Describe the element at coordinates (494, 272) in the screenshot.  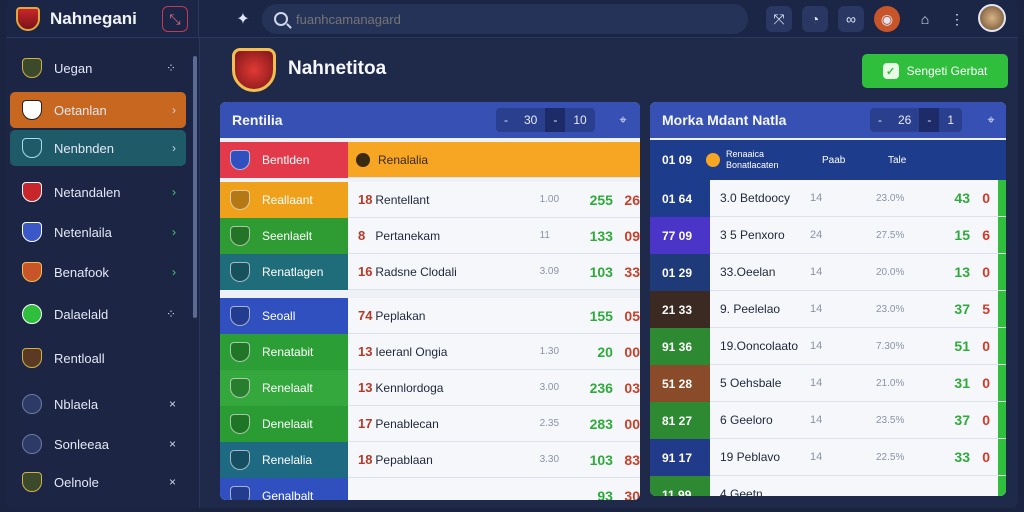
I see `player-cell: 16 Radsne Clodali 3.09 103 33` at that location.